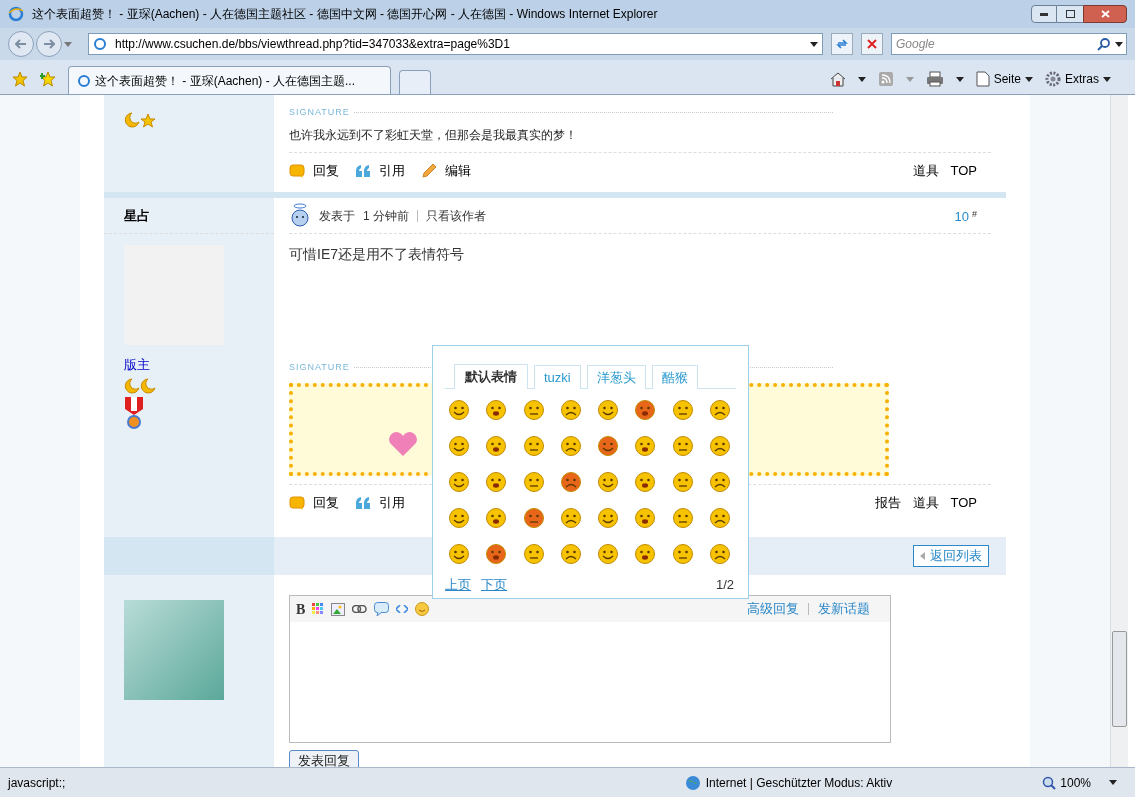 The image size is (1135, 797). What do you see at coordinates (972, 217) in the screenshot?
I see `floor-number: 10 $^{#}$` at bounding box center [972, 217].